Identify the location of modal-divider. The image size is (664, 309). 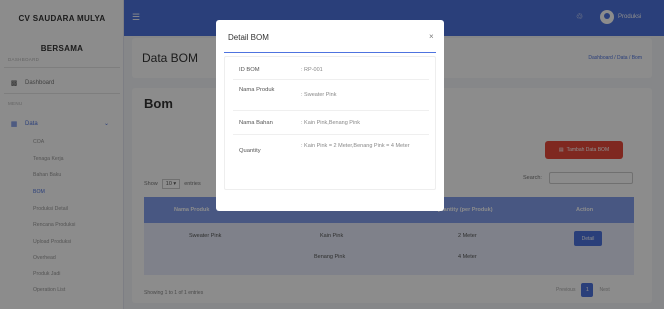
(330, 52).